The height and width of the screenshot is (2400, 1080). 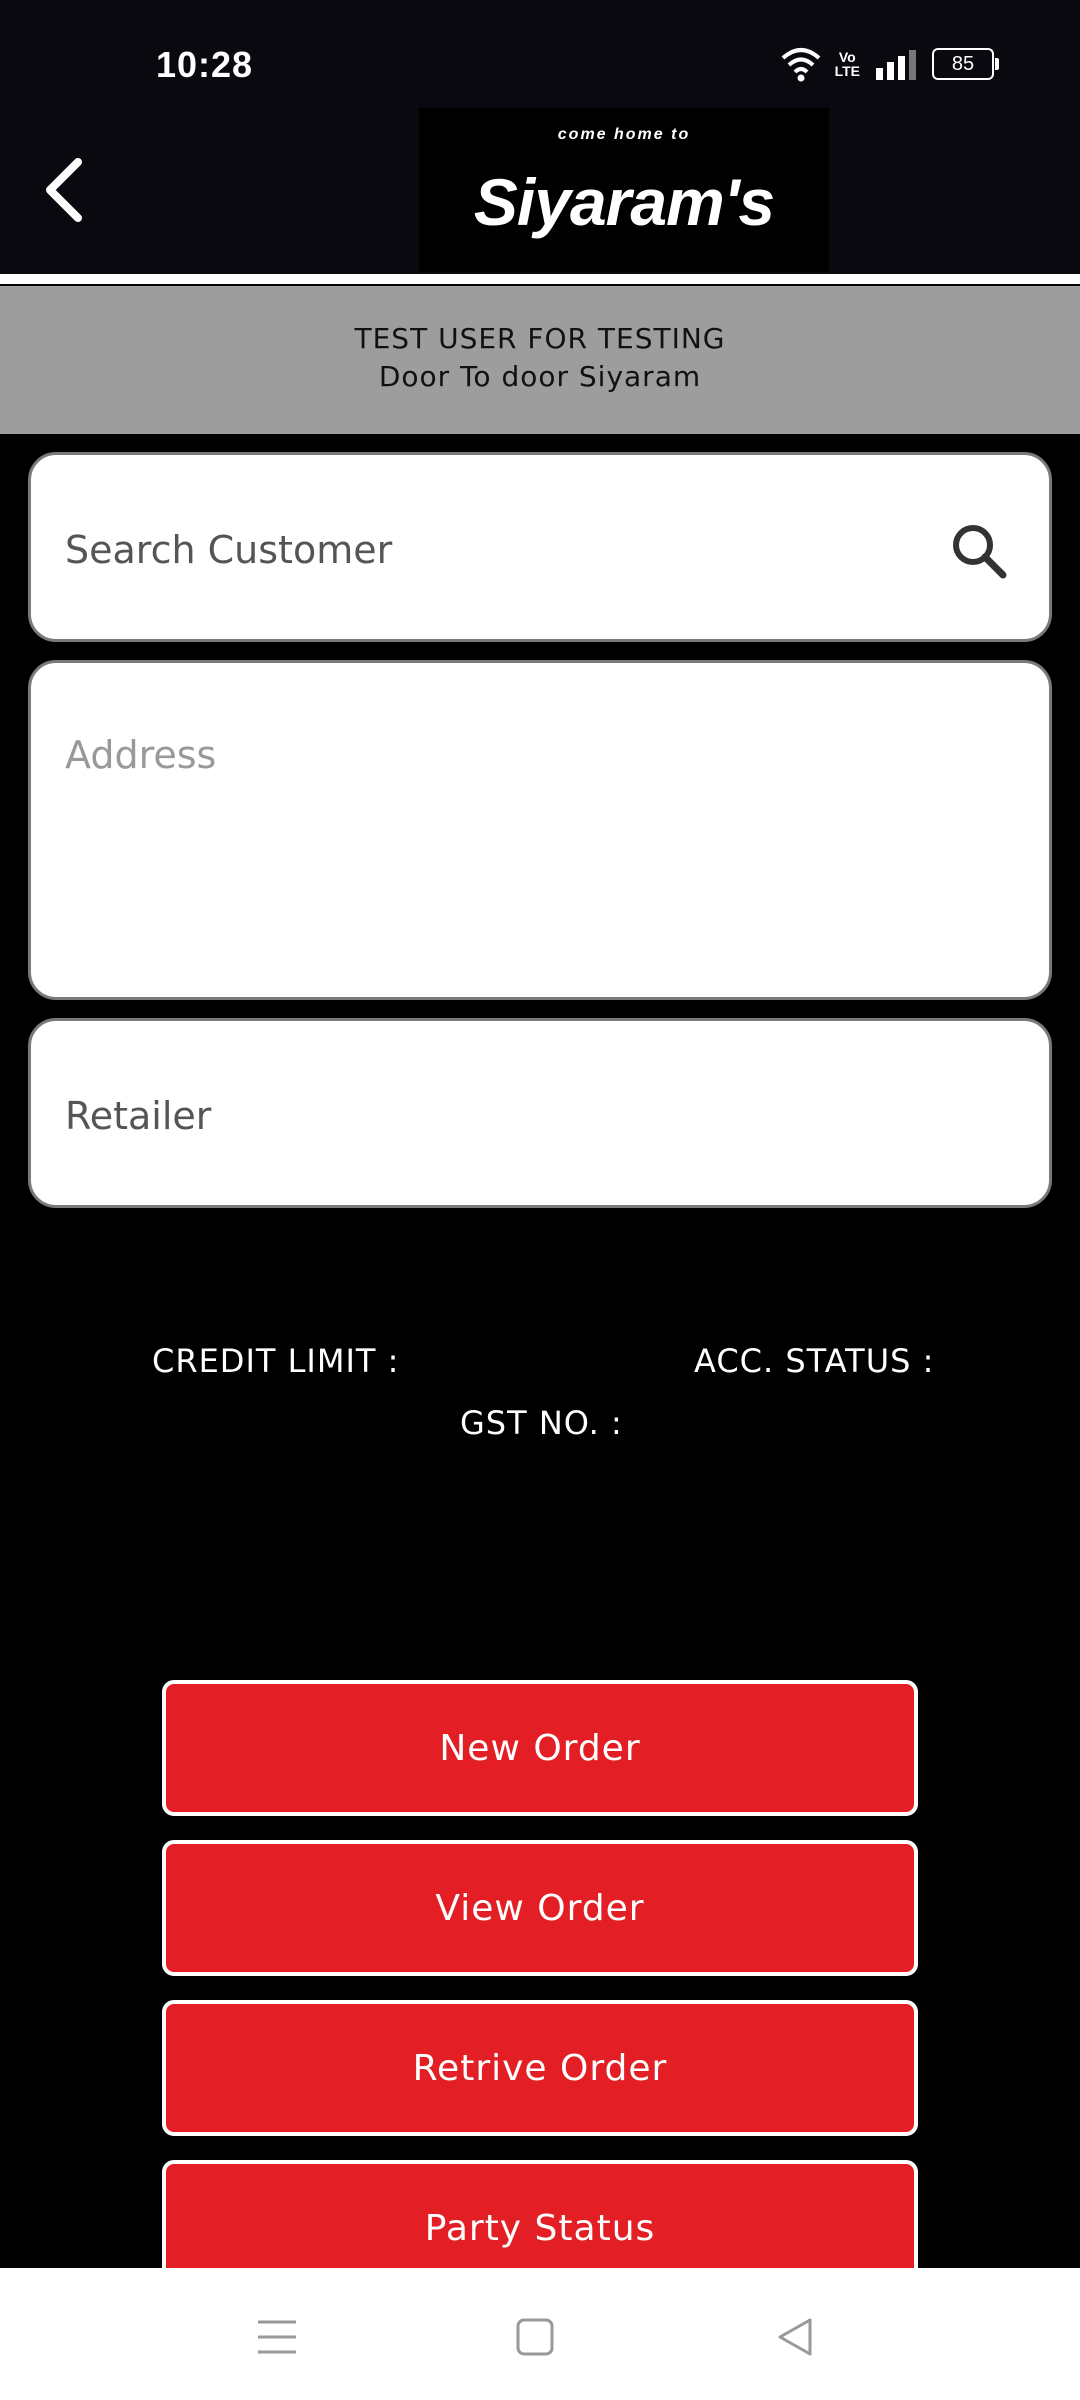 What do you see at coordinates (540, 338) in the screenshot?
I see `user-name: TEST USER FOR TESTING` at bounding box center [540, 338].